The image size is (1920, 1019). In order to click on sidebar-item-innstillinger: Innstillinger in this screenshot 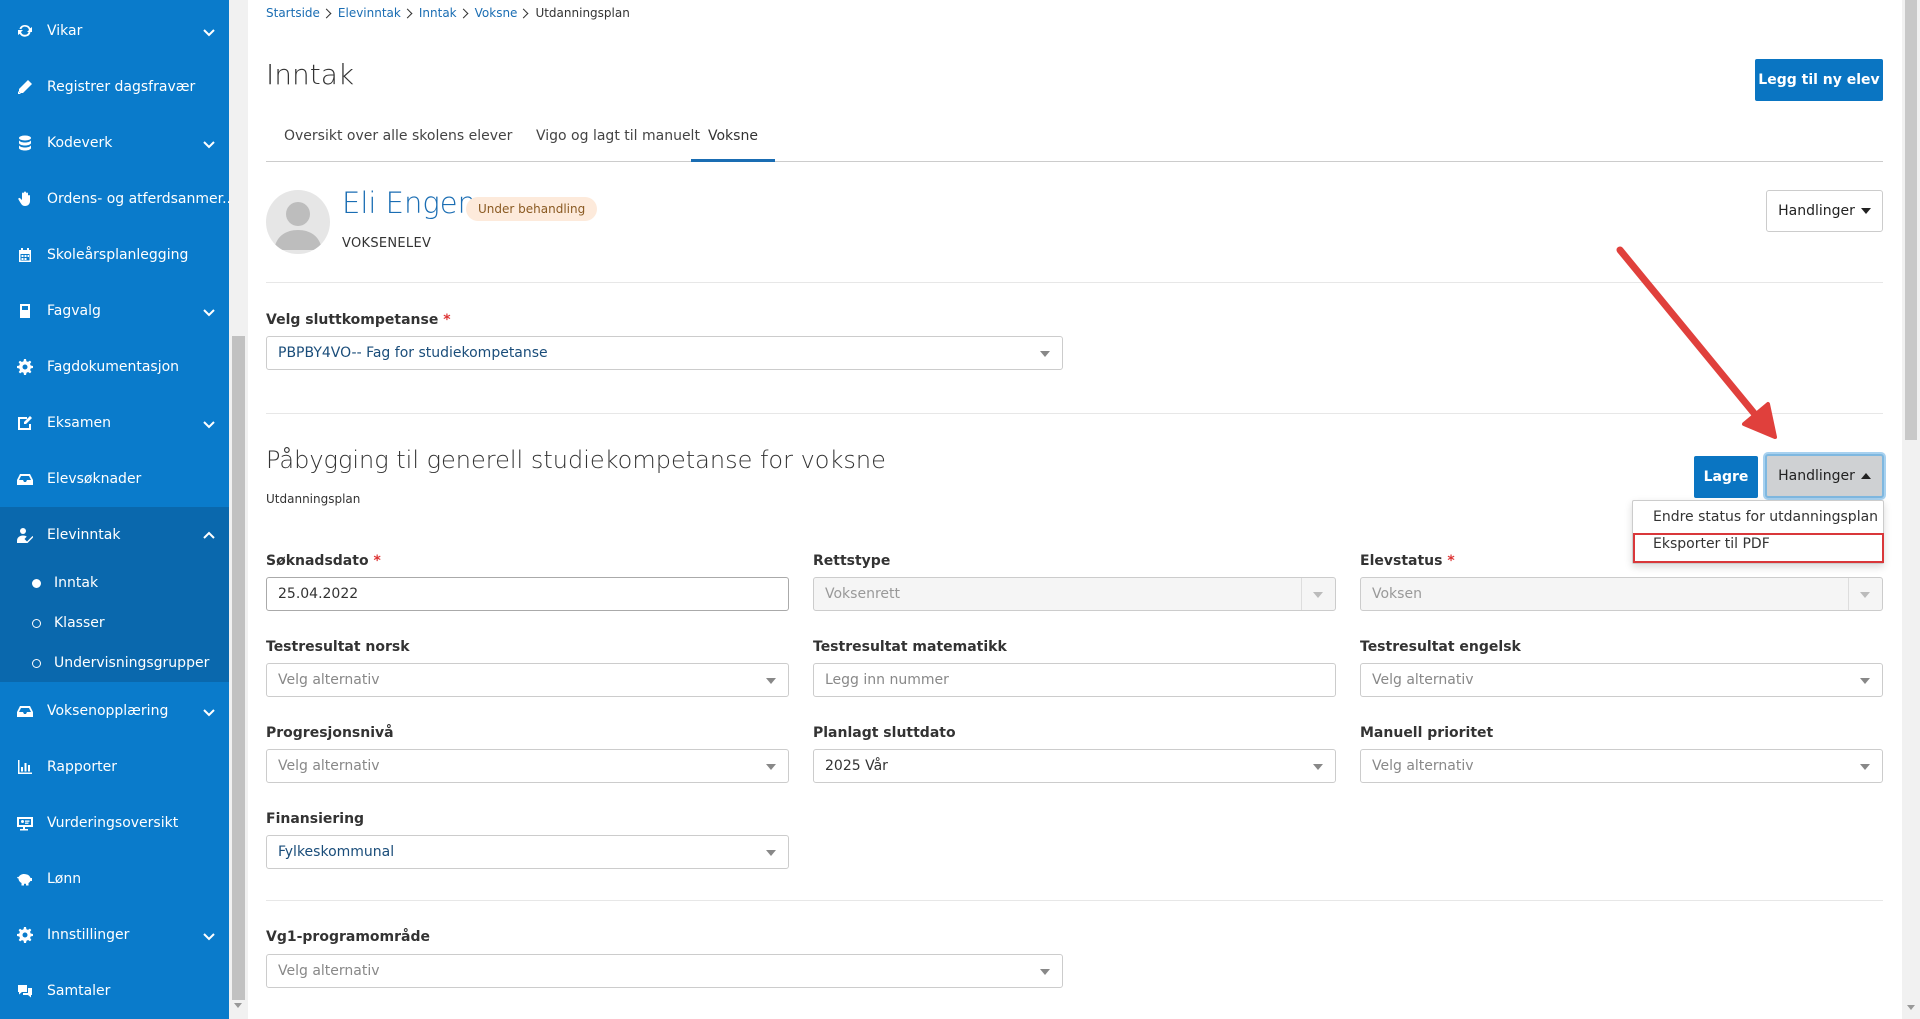, I will do `click(114, 935)`.